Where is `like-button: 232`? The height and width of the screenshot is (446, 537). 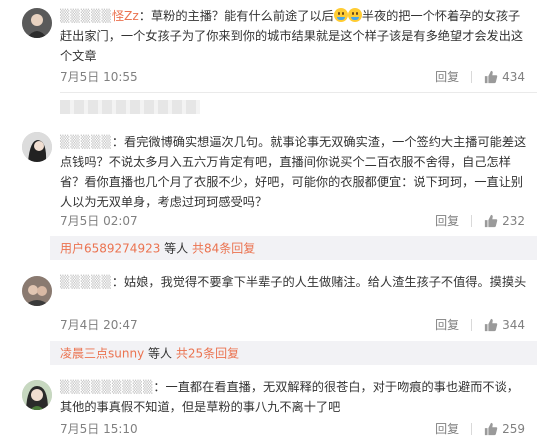 like-button: 232 is located at coordinates (504, 221).